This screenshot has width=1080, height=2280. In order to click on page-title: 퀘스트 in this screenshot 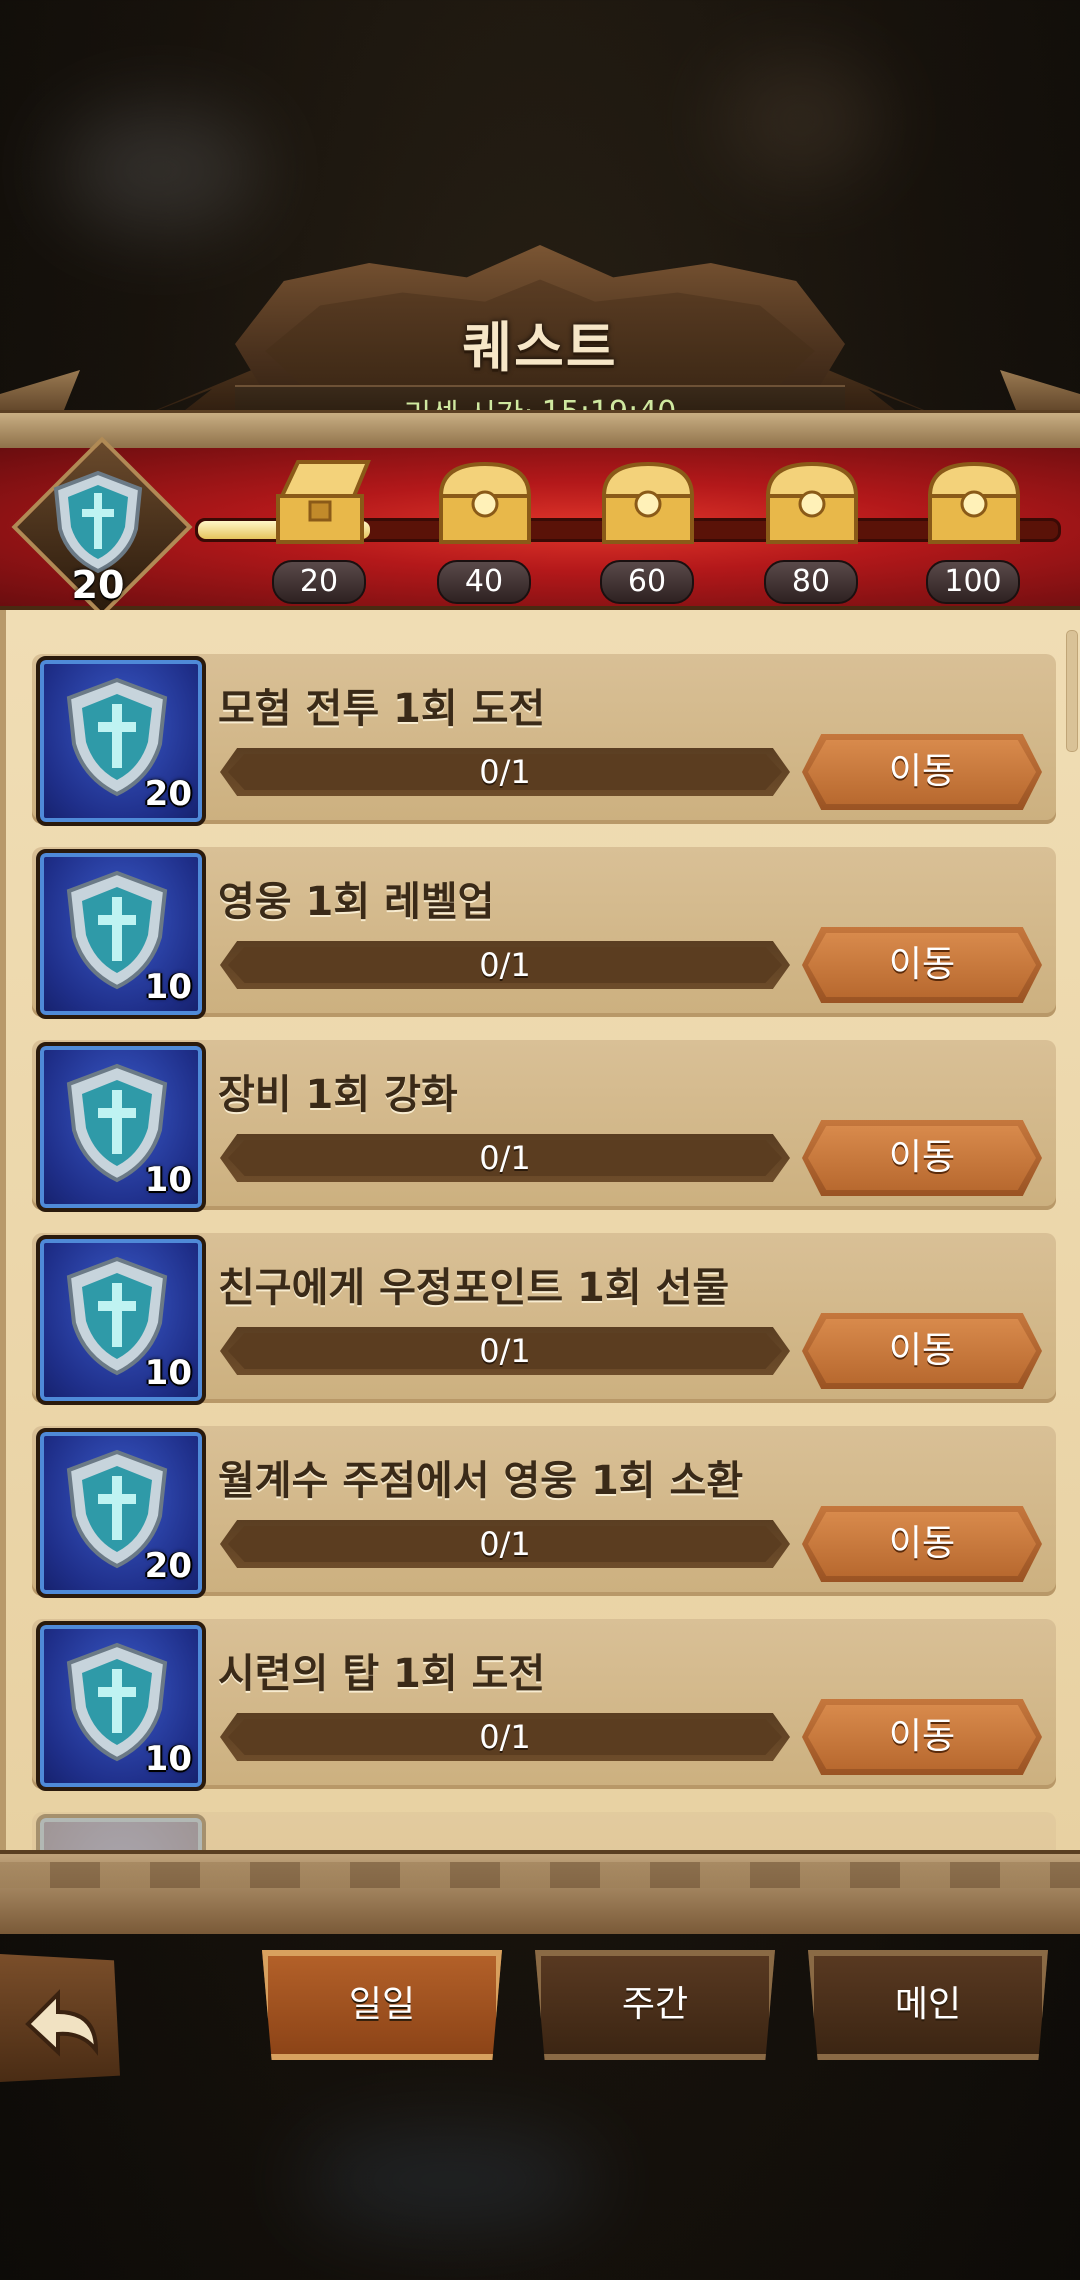, I will do `click(540, 347)`.